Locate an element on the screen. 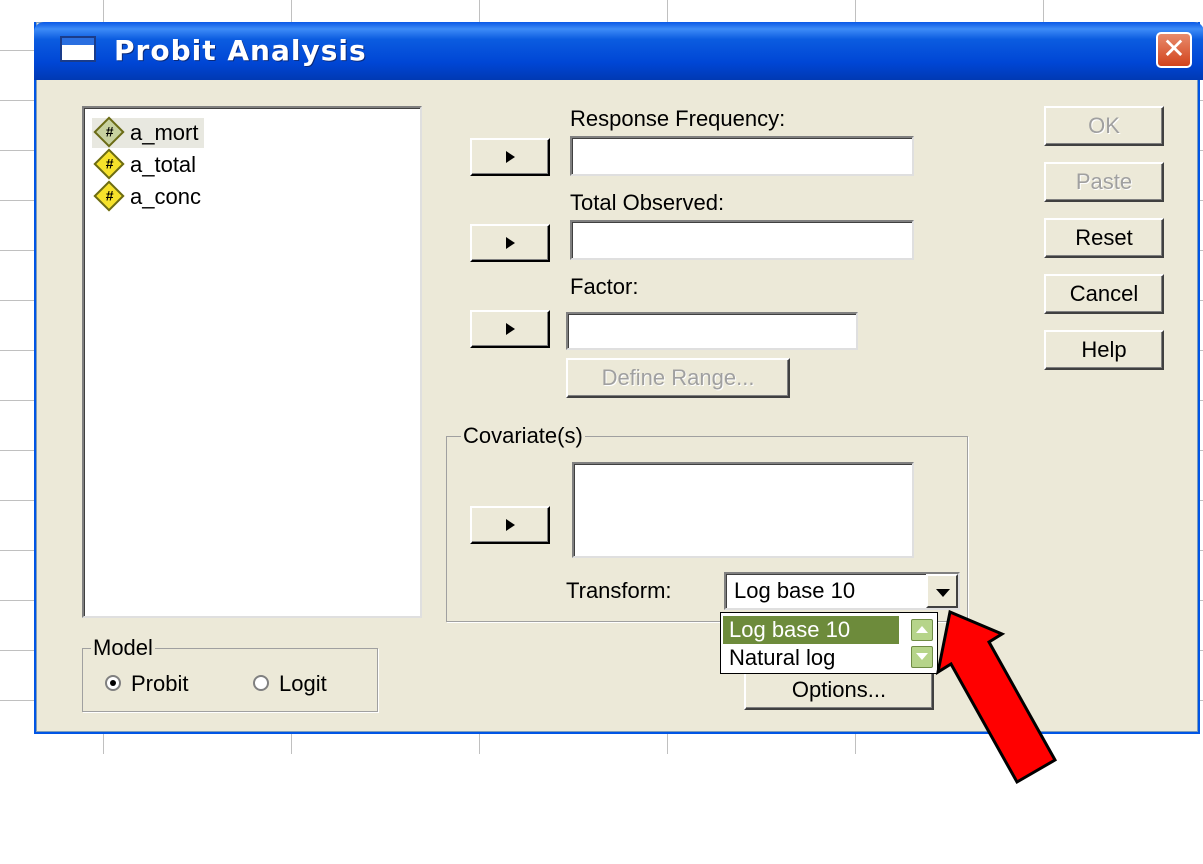 The image size is (1203, 864). window-title: Probit Analysis is located at coordinates (240, 50).